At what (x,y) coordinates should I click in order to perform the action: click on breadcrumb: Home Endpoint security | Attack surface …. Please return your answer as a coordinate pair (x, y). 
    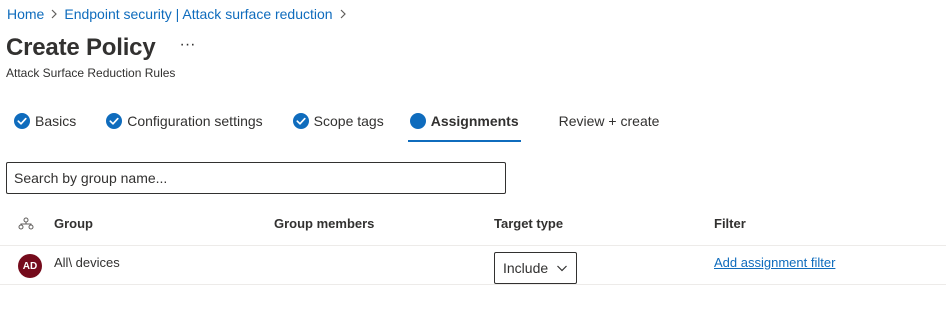
    Looking at the image, I should click on (180, 14).